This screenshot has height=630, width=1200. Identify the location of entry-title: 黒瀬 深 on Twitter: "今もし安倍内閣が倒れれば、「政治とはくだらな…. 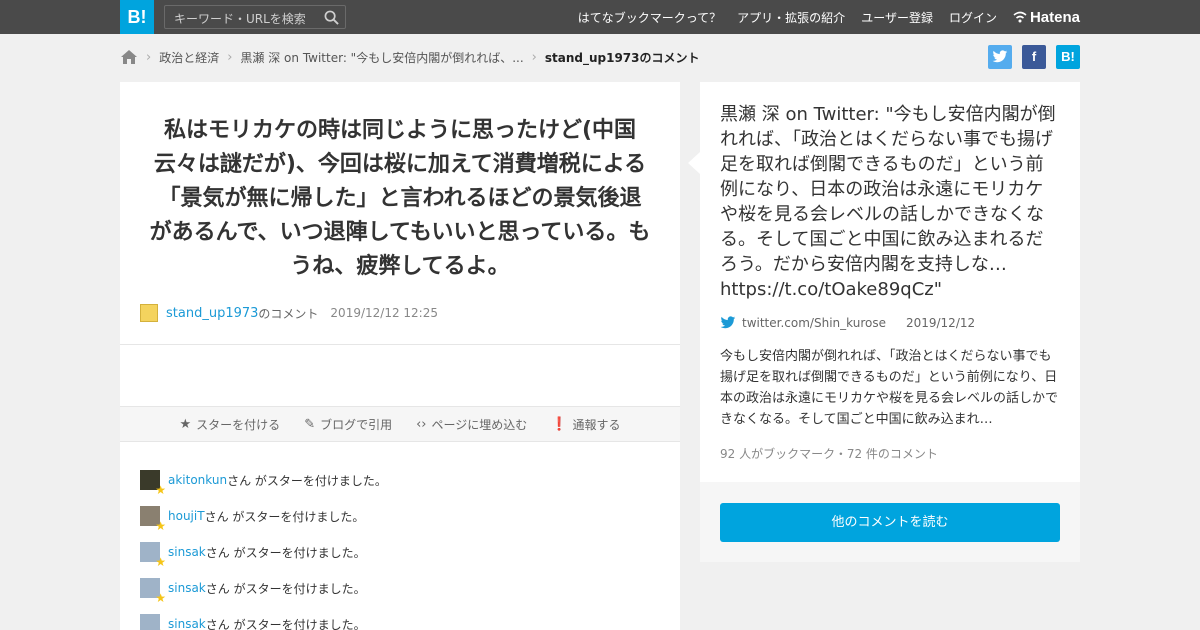
(890, 192).